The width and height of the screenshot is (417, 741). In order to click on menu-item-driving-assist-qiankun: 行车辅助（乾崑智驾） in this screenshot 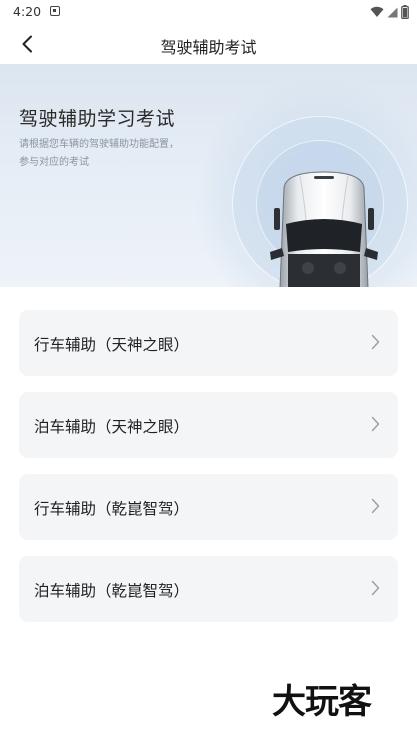, I will do `click(208, 507)`.